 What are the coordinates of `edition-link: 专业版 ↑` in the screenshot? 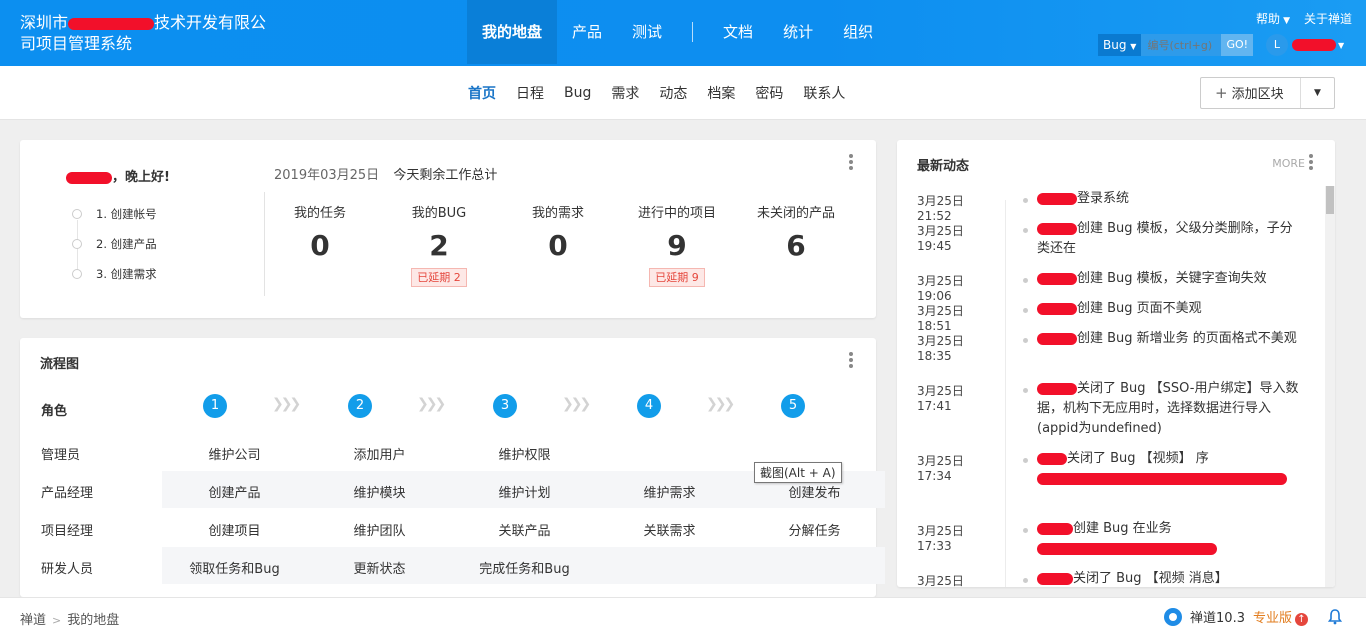 It's located at (1280, 616).